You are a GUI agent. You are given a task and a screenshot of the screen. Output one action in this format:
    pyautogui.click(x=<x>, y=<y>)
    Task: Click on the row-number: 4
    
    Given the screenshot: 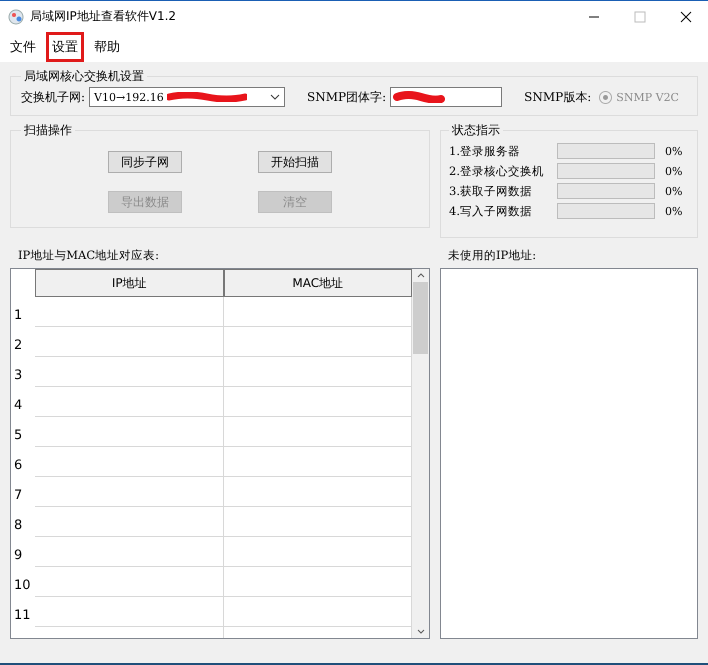 What is the action you would take?
    pyautogui.click(x=18, y=406)
    